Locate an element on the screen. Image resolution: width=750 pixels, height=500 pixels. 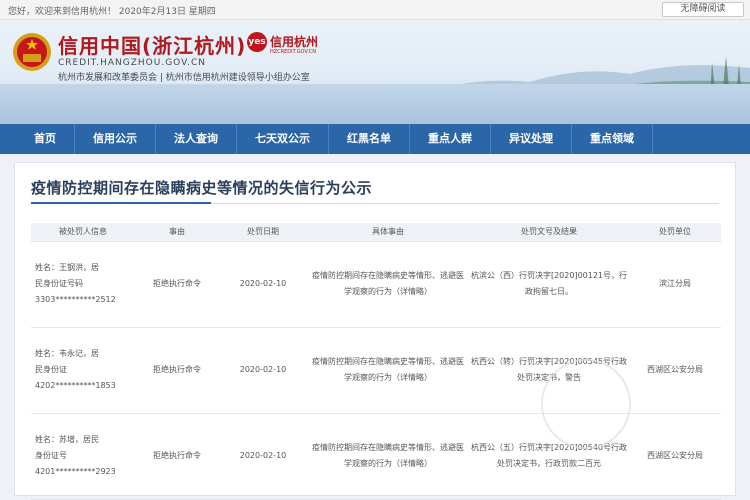
nav-item-seven-day-publicity: 七天双公示 is located at coordinates (283, 139).